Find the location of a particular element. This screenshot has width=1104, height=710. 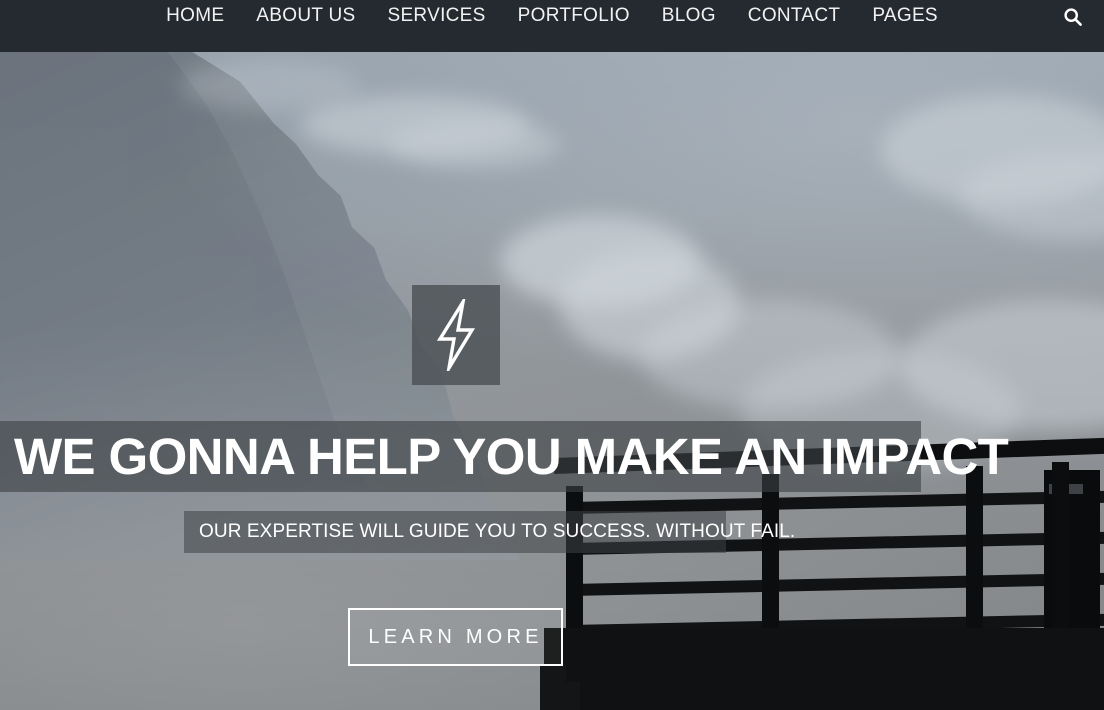

lightning-bolt-icon is located at coordinates (456, 335).